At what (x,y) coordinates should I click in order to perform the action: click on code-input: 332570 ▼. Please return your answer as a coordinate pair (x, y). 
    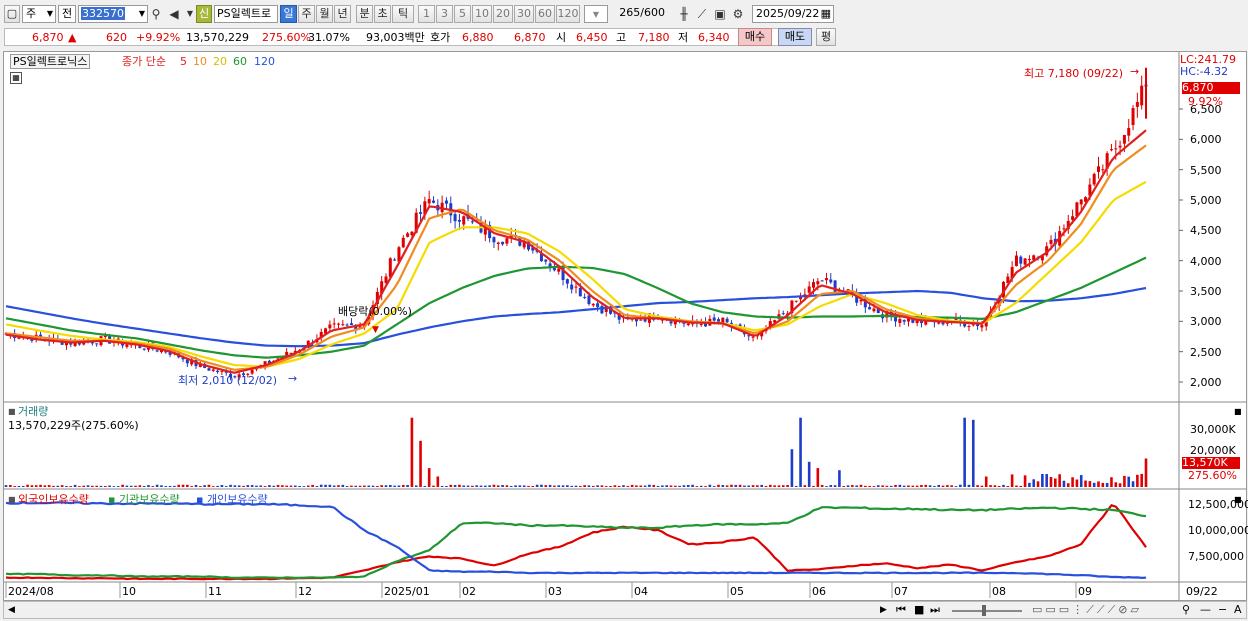
    Looking at the image, I should click on (113, 14).